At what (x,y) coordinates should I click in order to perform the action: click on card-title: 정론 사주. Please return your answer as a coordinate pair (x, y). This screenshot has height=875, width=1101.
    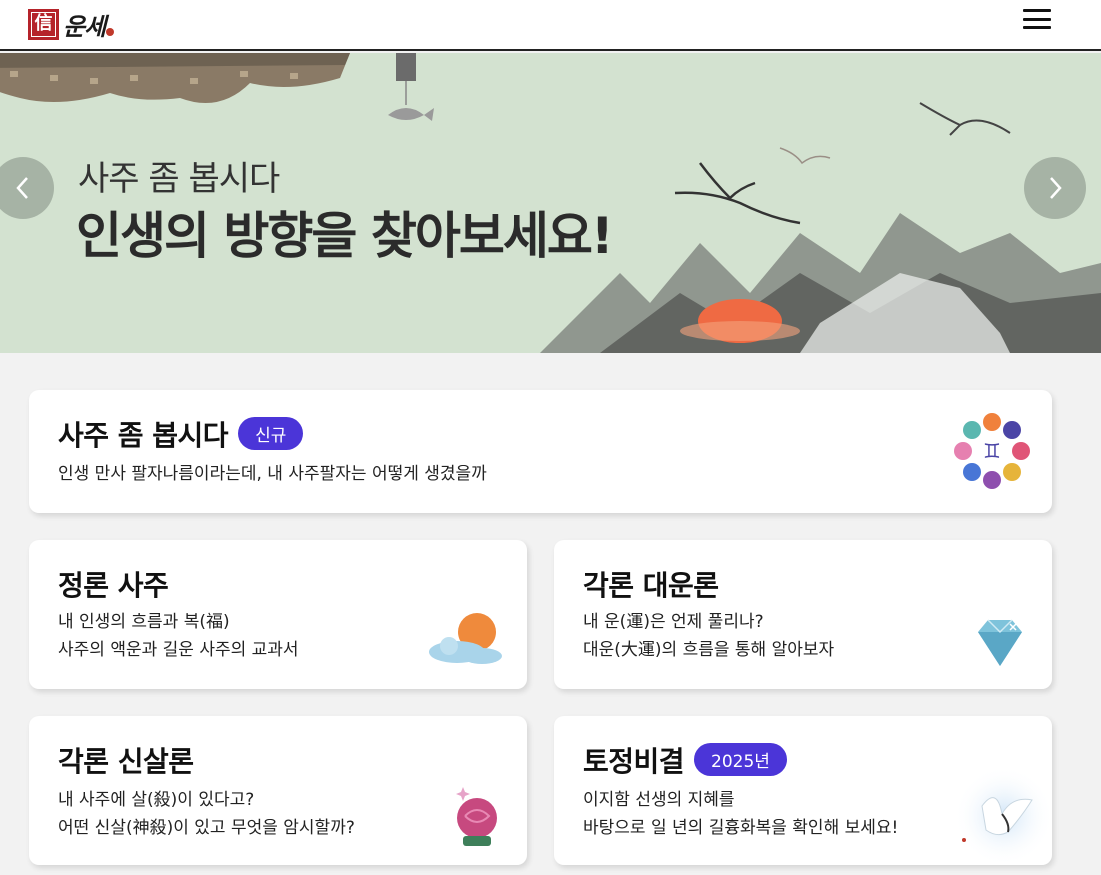
    Looking at the image, I should click on (113, 585).